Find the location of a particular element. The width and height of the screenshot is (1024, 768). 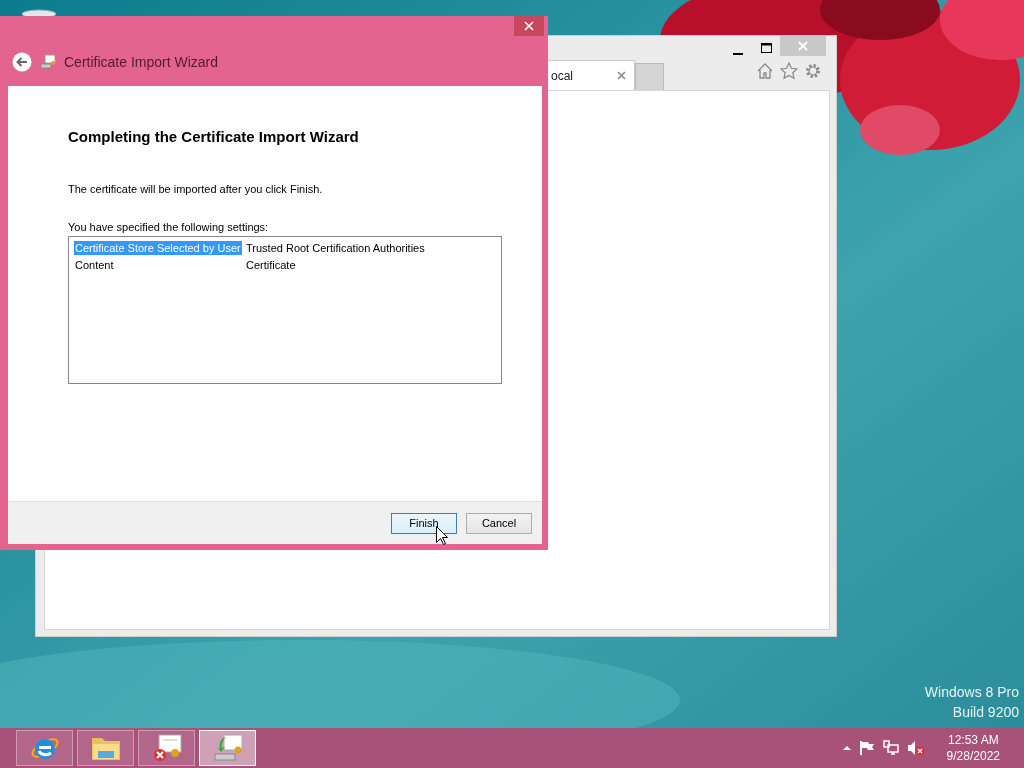

certificate-icon is located at coordinates (48, 62).